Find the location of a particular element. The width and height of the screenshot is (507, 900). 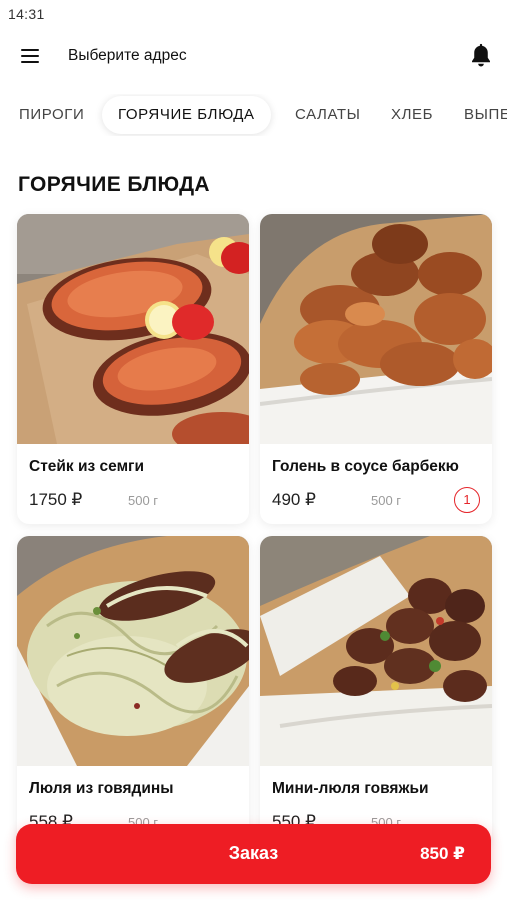

cart-quantity-badge: 1 is located at coordinates (467, 500).